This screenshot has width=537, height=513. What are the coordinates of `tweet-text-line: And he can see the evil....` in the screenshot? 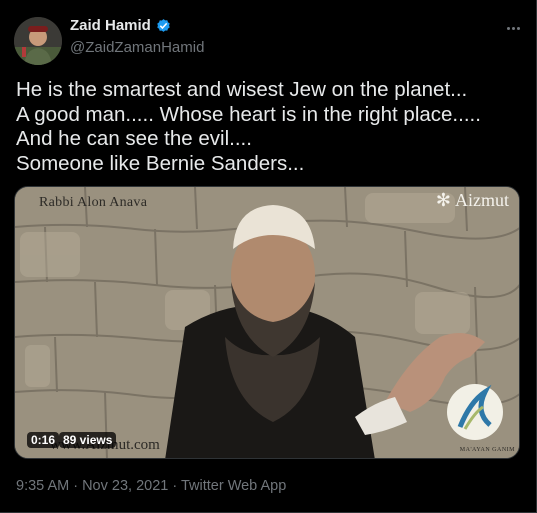 It's located at (134, 138).